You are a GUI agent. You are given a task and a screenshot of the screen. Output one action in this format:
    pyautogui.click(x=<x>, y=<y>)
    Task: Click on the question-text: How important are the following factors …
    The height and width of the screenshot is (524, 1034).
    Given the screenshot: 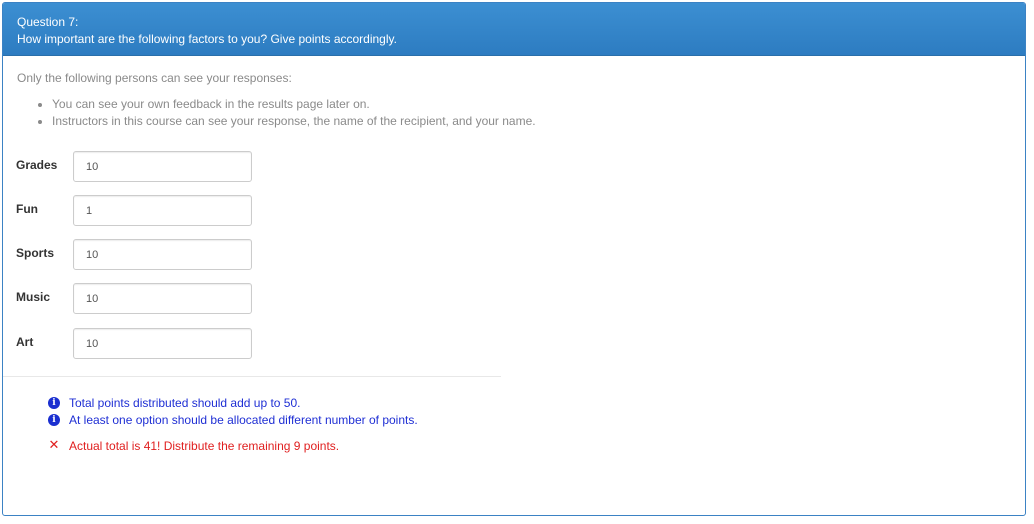 What is the action you would take?
    pyautogui.click(x=207, y=39)
    